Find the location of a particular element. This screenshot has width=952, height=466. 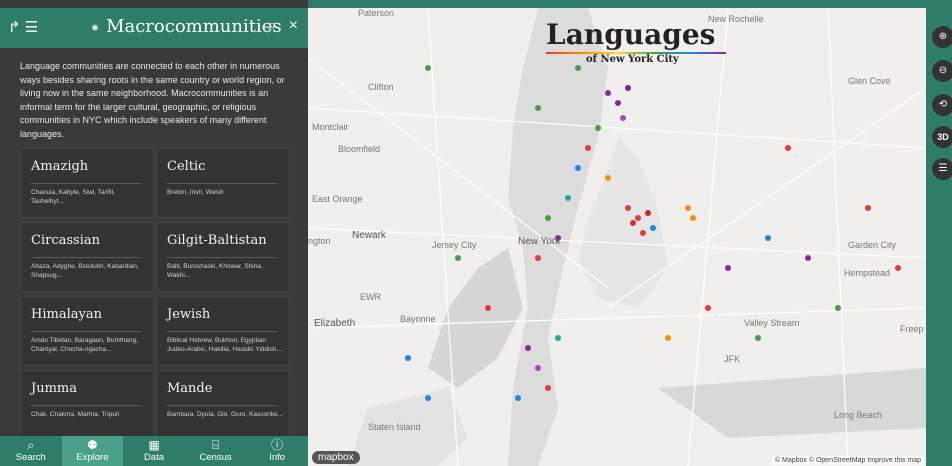

card-languages: Chak, Chakma, Marma, Tripuri is located at coordinates (75, 414).